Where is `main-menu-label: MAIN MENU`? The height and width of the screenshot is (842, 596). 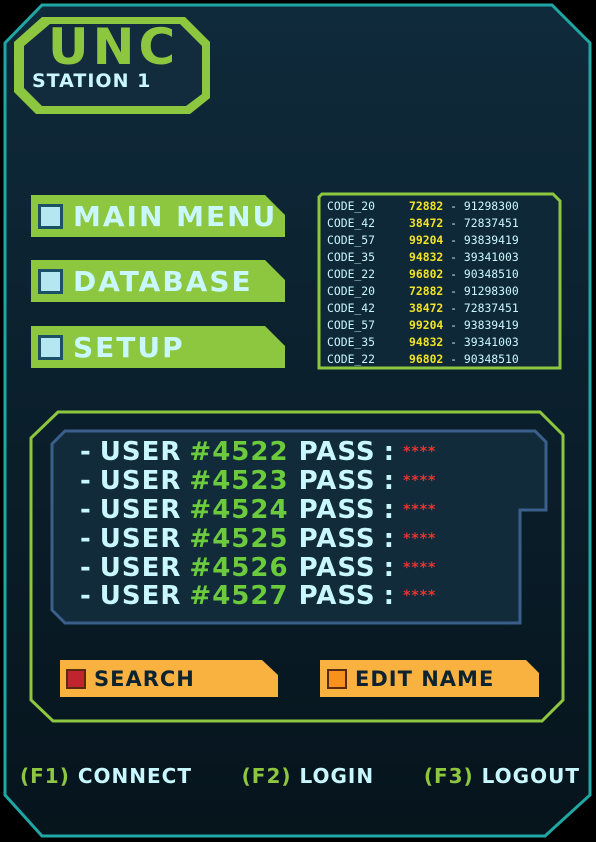 main-menu-label: MAIN MENU is located at coordinates (175, 216).